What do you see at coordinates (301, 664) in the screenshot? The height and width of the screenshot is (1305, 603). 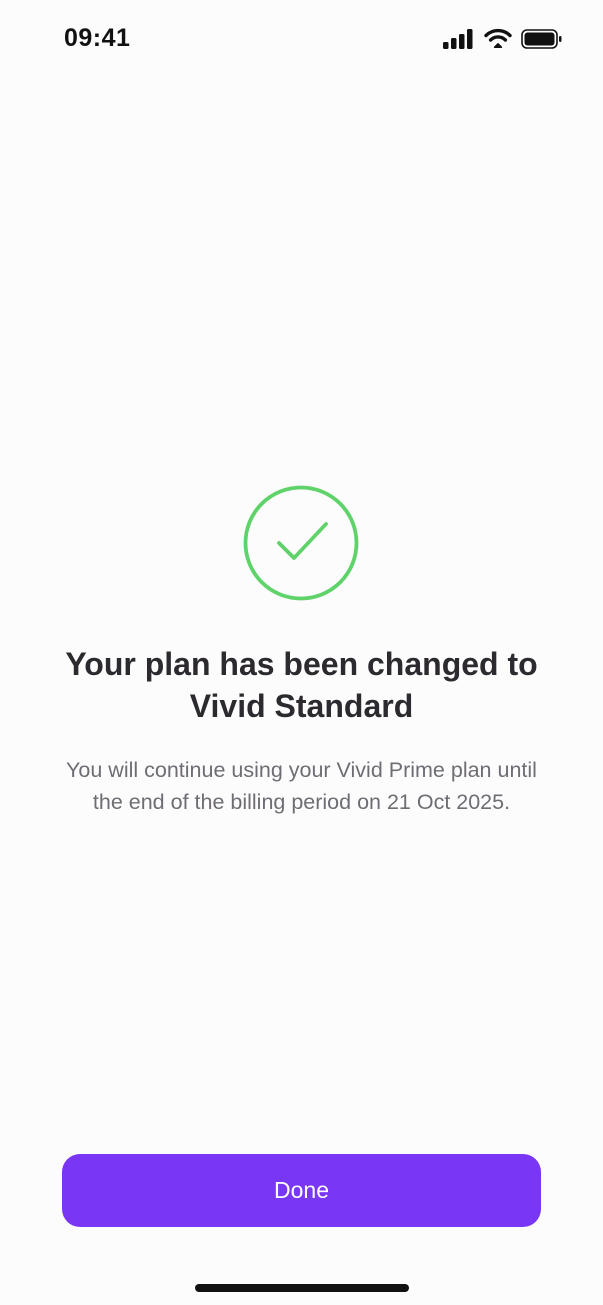 I see `confirmation-title-line: Your plan has been changed to` at bounding box center [301, 664].